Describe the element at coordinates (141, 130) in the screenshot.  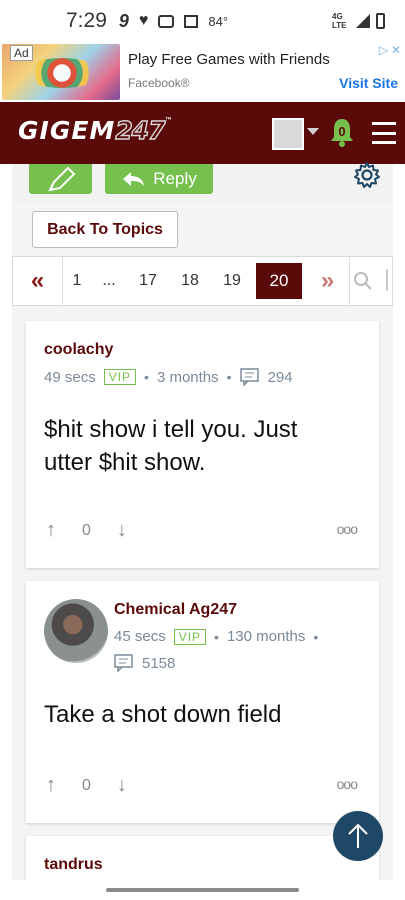
I see `logo-number: 247` at that location.